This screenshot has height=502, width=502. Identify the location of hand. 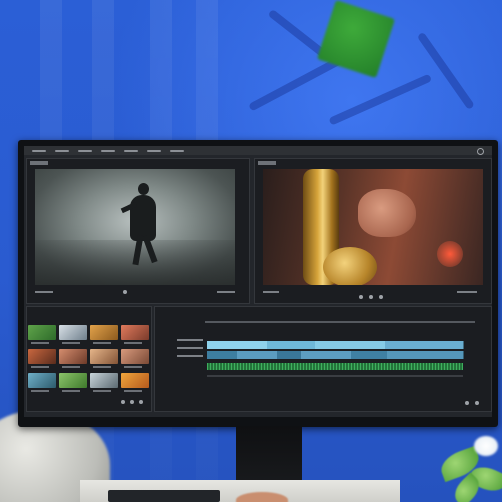
(262, 497).